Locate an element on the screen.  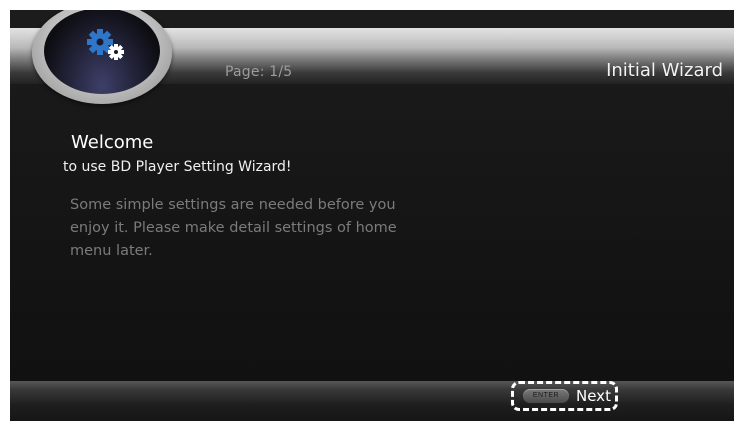
enter-key-icon: ENTER is located at coordinates (546, 396).